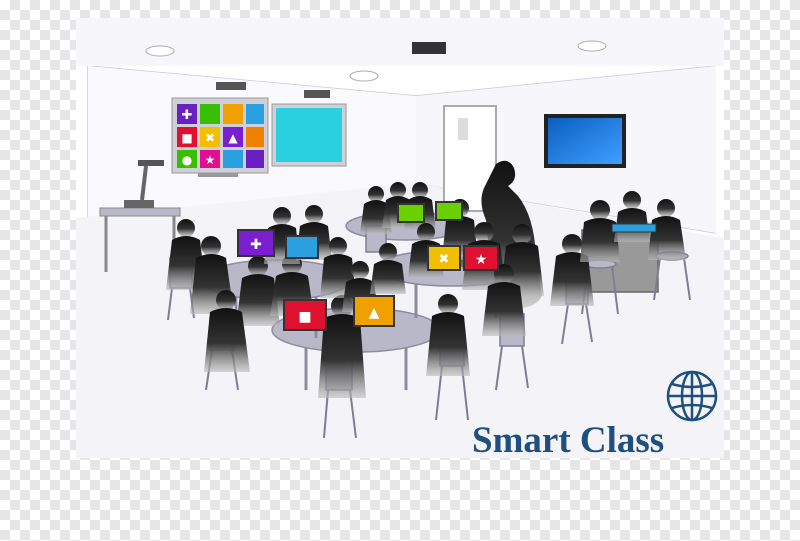 Image resolution: width=800 pixels, height=541 pixels. What do you see at coordinates (309, 135) in the screenshot?
I see `whiteboard-screen` at bounding box center [309, 135].